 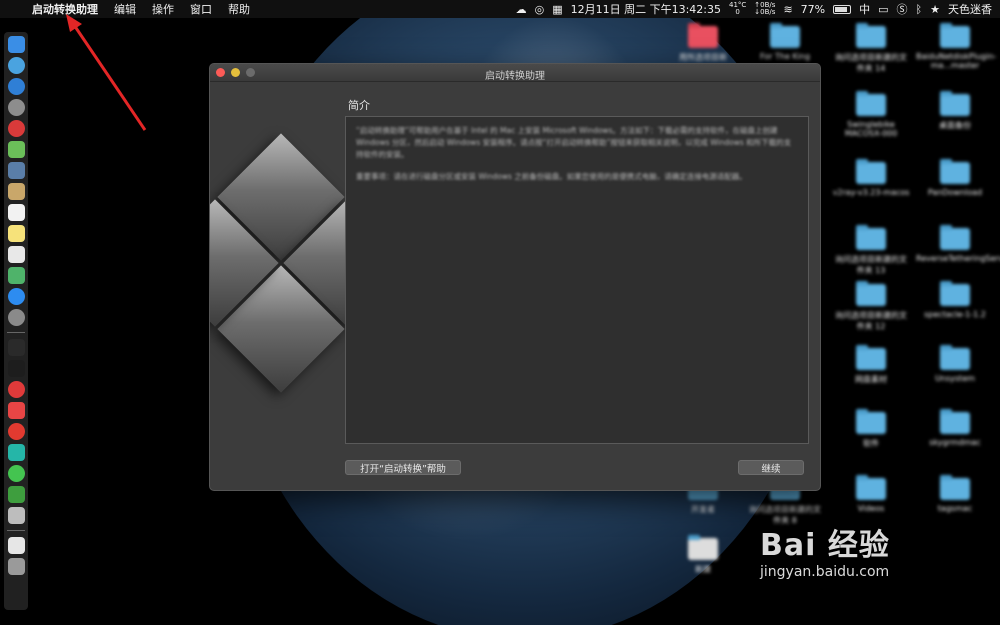 I want to click on baidu-watermark: Bai 经验 jingyan.baidu.com, so click(x=865, y=560).